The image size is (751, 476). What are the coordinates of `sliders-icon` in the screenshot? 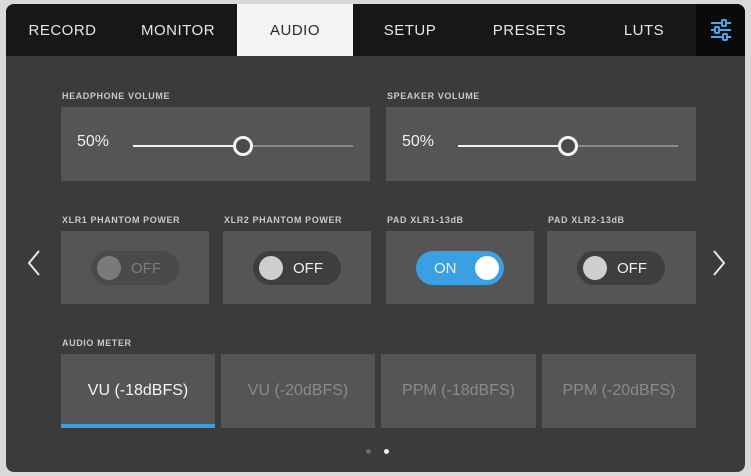 It's located at (720, 30).